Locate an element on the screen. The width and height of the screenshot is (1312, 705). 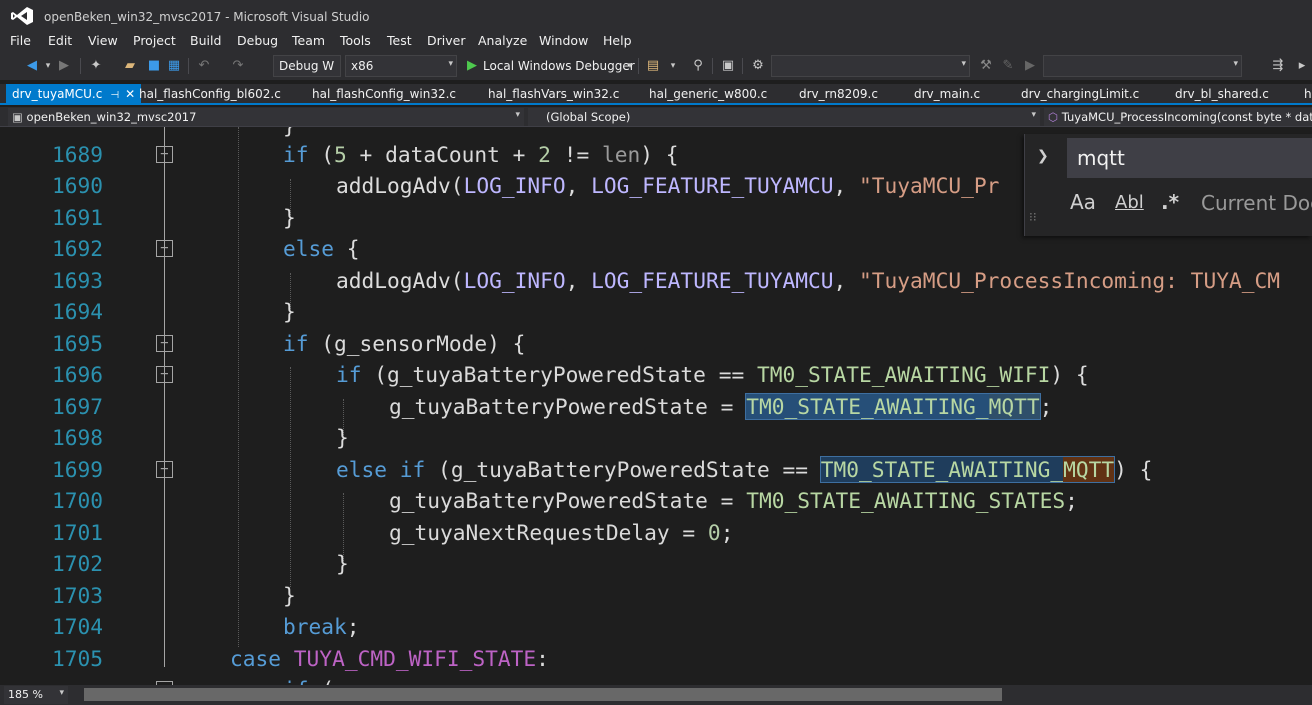
attach-icon: ⚙ is located at coordinates (758, 66).